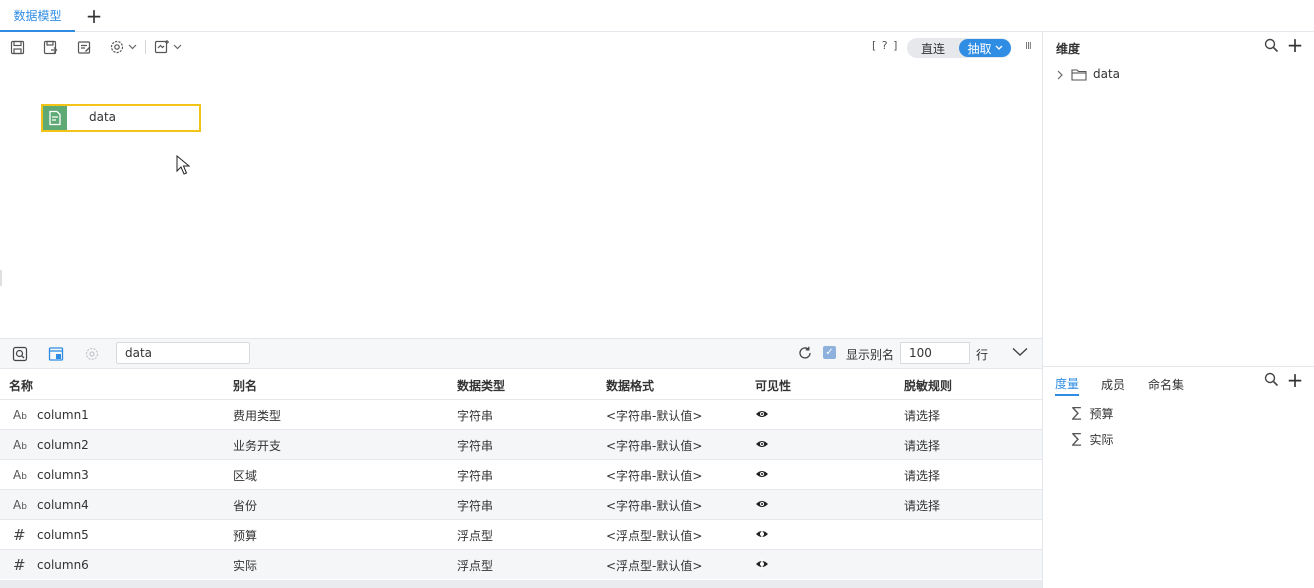 This screenshot has width=1314, height=588. What do you see at coordinates (50, 47) in the screenshot?
I see `save-as-icon` at bounding box center [50, 47].